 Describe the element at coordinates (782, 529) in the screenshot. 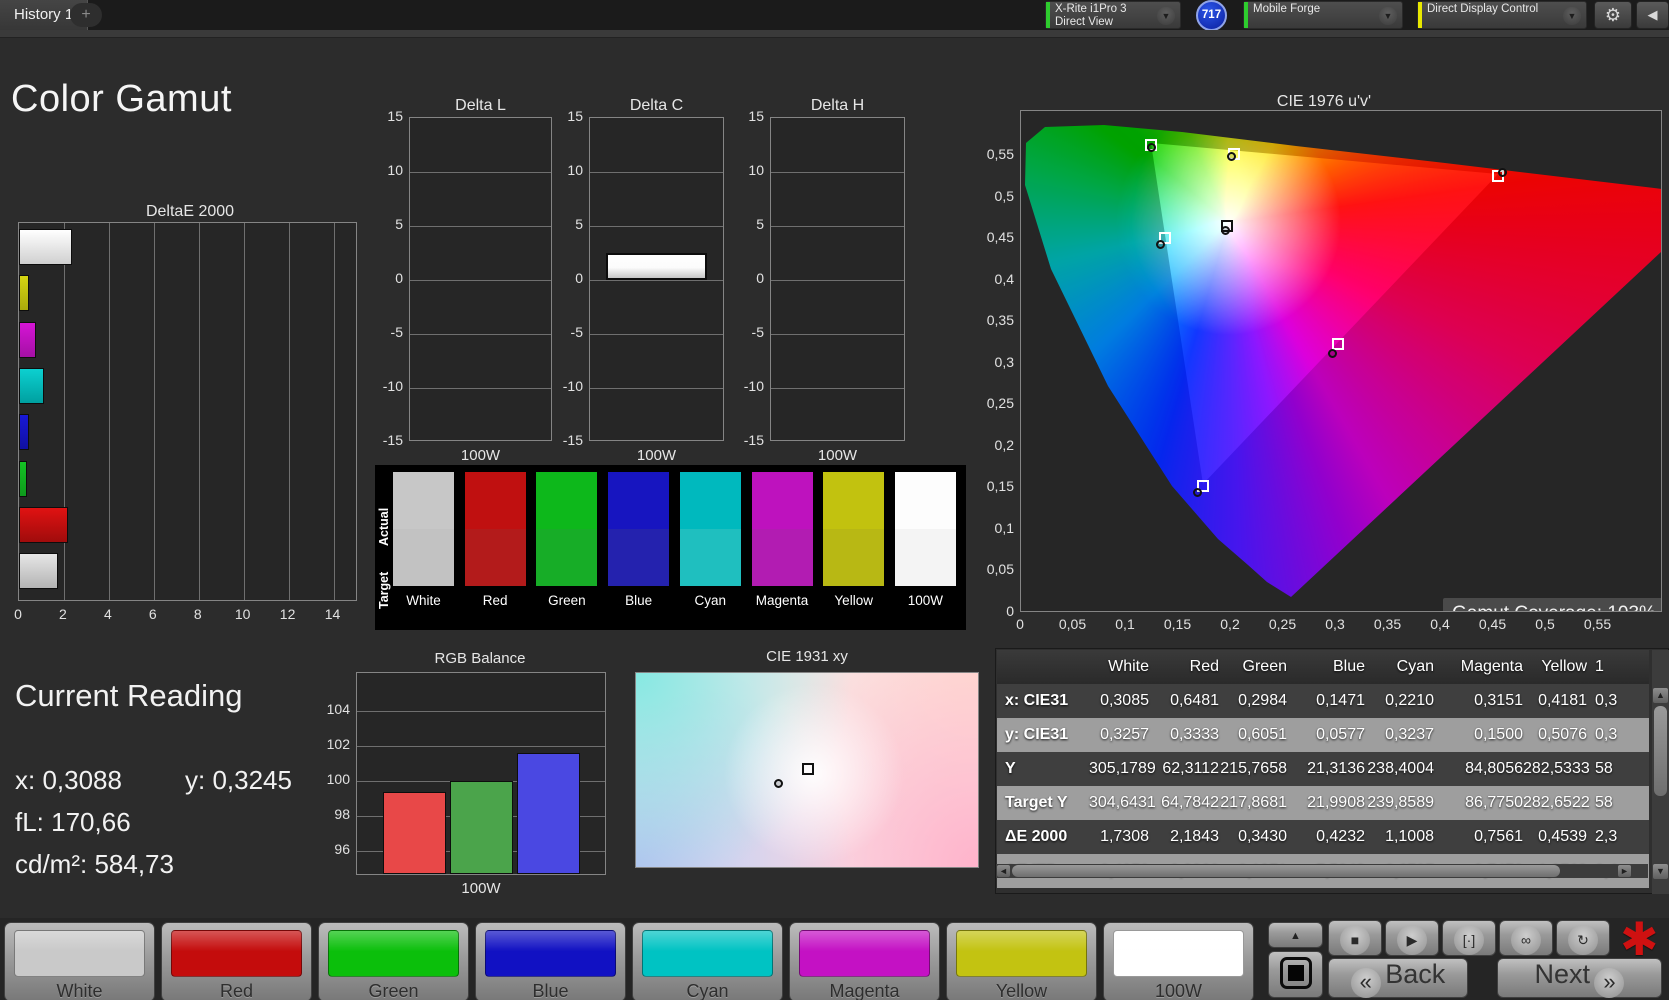

I see `swatch-magenta` at that location.